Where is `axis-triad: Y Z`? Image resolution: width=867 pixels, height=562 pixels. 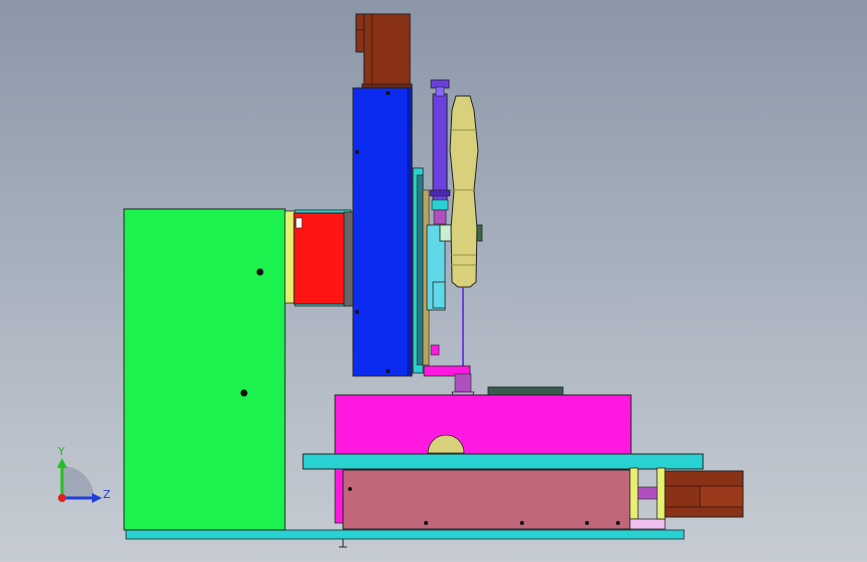
axis-triad: Y Z is located at coordinates (84, 474).